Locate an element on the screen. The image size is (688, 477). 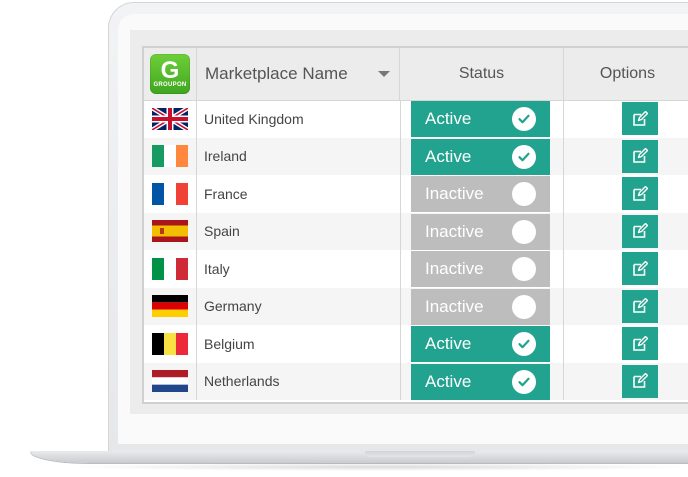
column-header-name: Marketplace Name is located at coordinates (298, 74).